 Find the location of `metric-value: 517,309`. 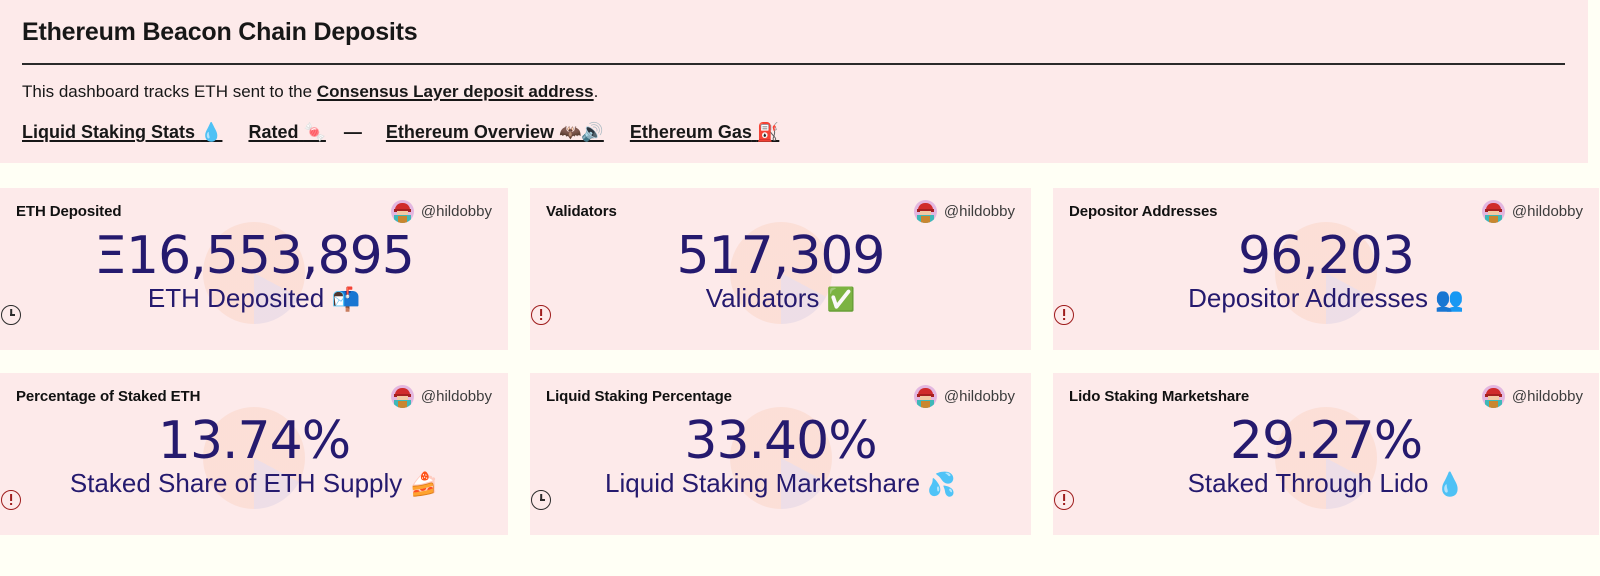

metric-value: 517,309 is located at coordinates (780, 256).